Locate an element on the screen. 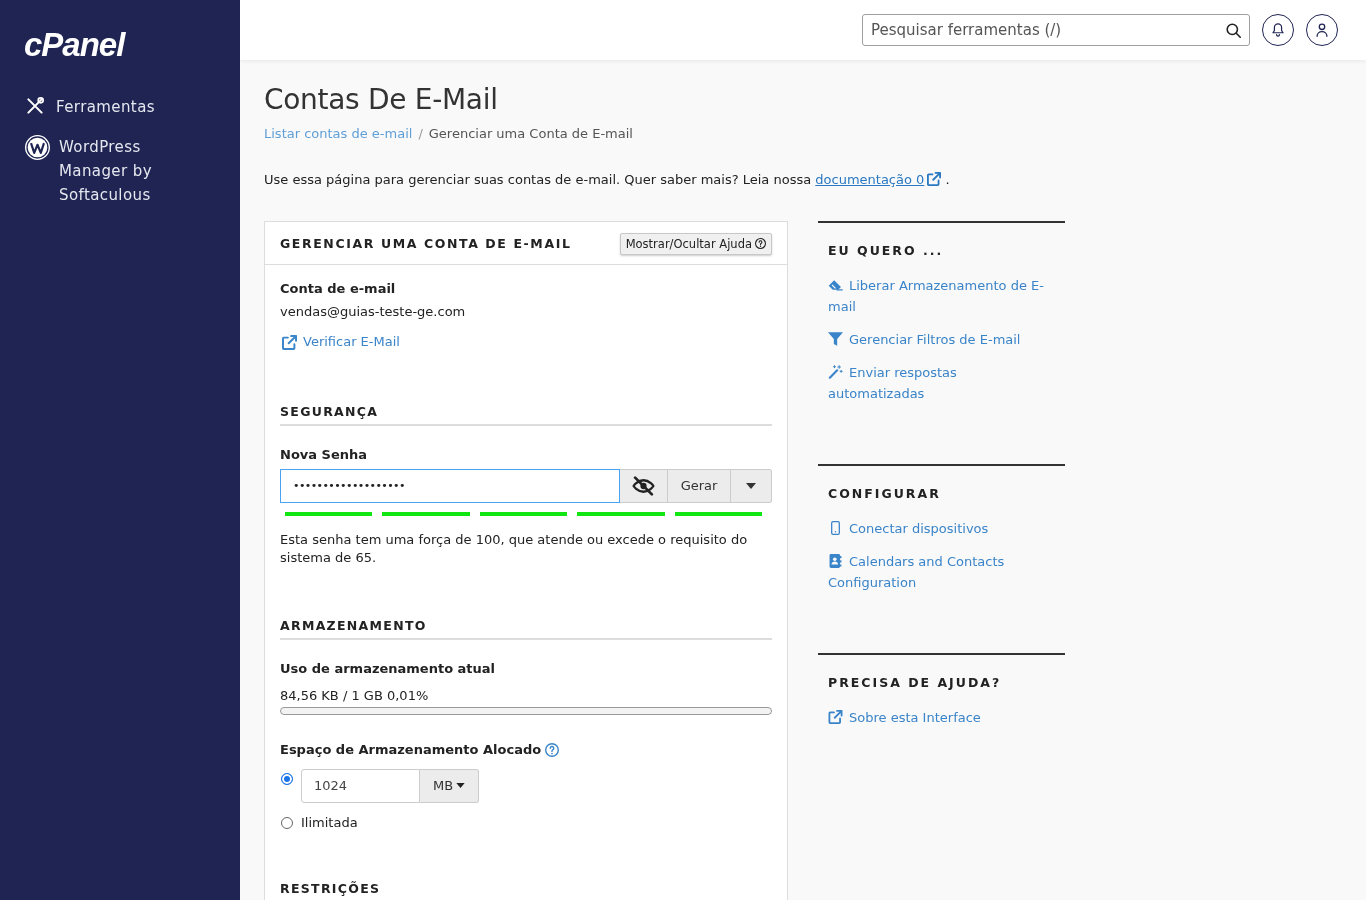  sidebar-item: Ferramentas is located at coordinates (94, 107).